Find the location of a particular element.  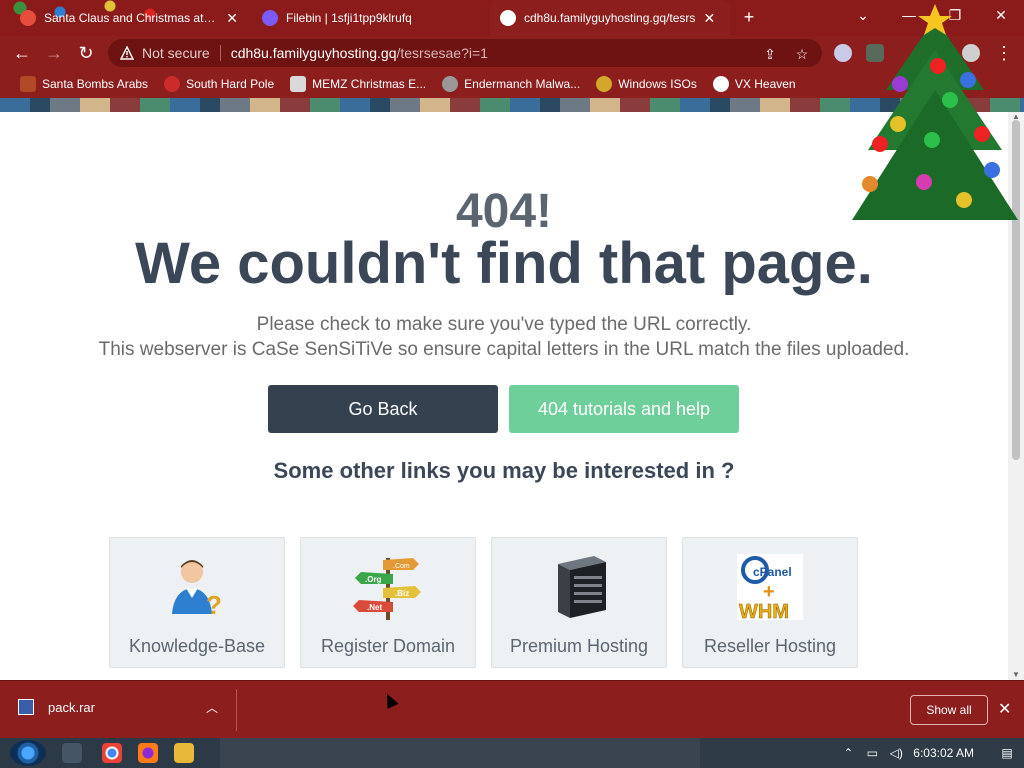

task-view-icon is located at coordinates (72, 753).